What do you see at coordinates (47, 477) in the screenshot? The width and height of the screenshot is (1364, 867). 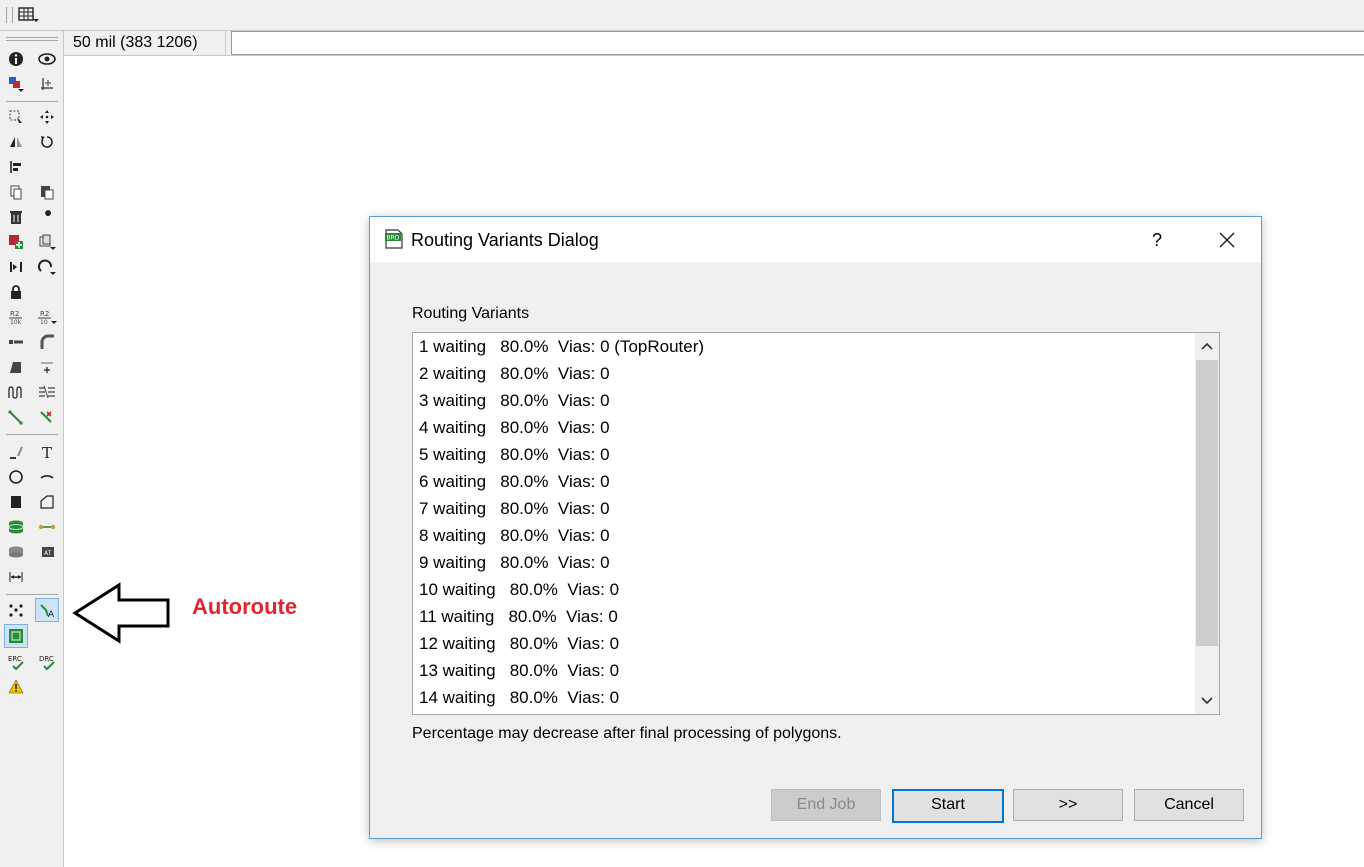 I see `arc-icon` at bounding box center [47, 477].